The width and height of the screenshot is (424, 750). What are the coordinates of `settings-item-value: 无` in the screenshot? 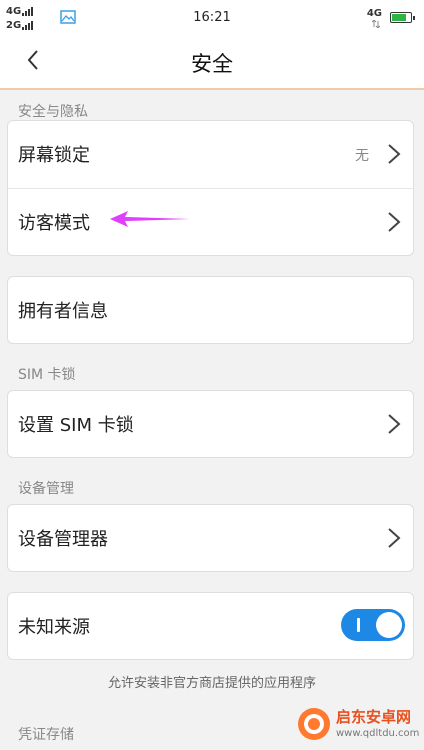 It's located at (362, 156).